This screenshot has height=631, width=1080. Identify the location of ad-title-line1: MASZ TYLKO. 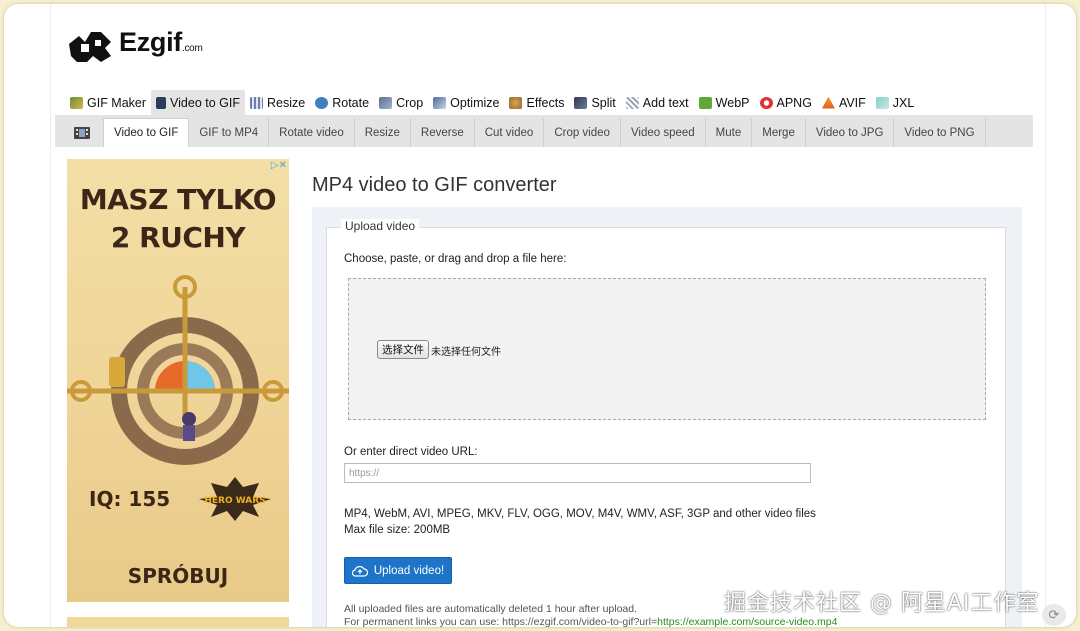
(178, 199).